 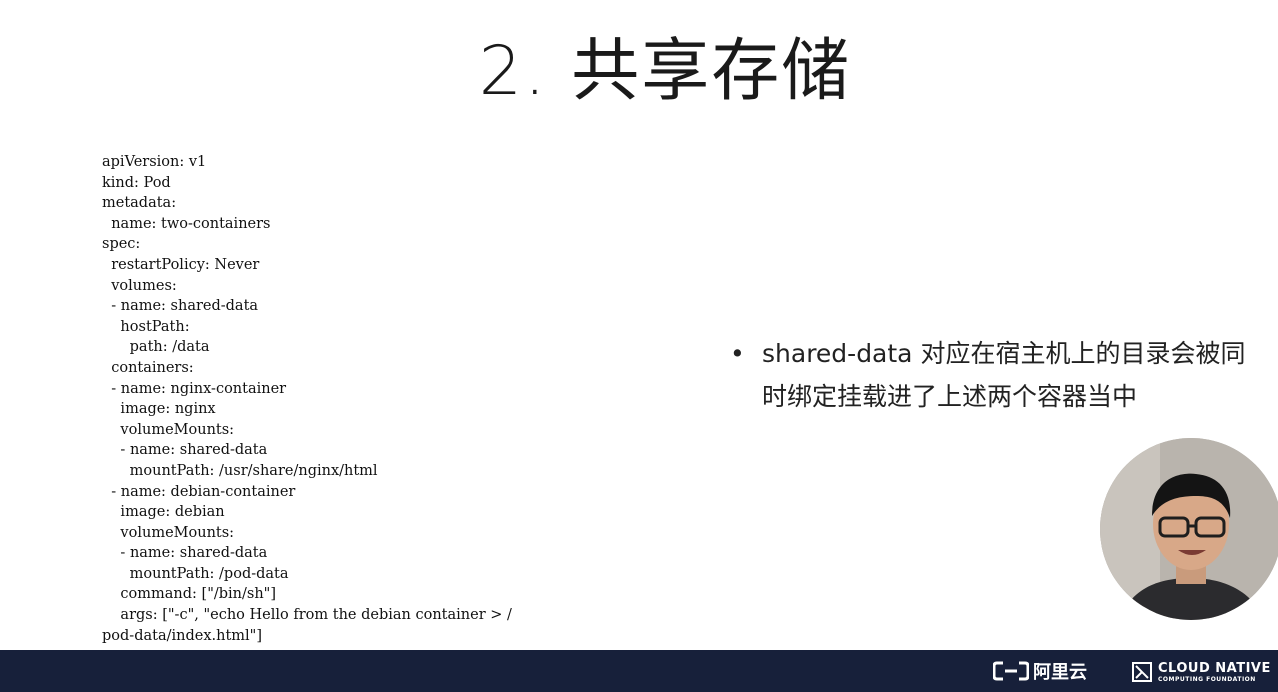 I want to click on footer-bar: 阿里云 CLOUD NATIVE COMPUTING FOUNDATION, so click(x=639, y=671).